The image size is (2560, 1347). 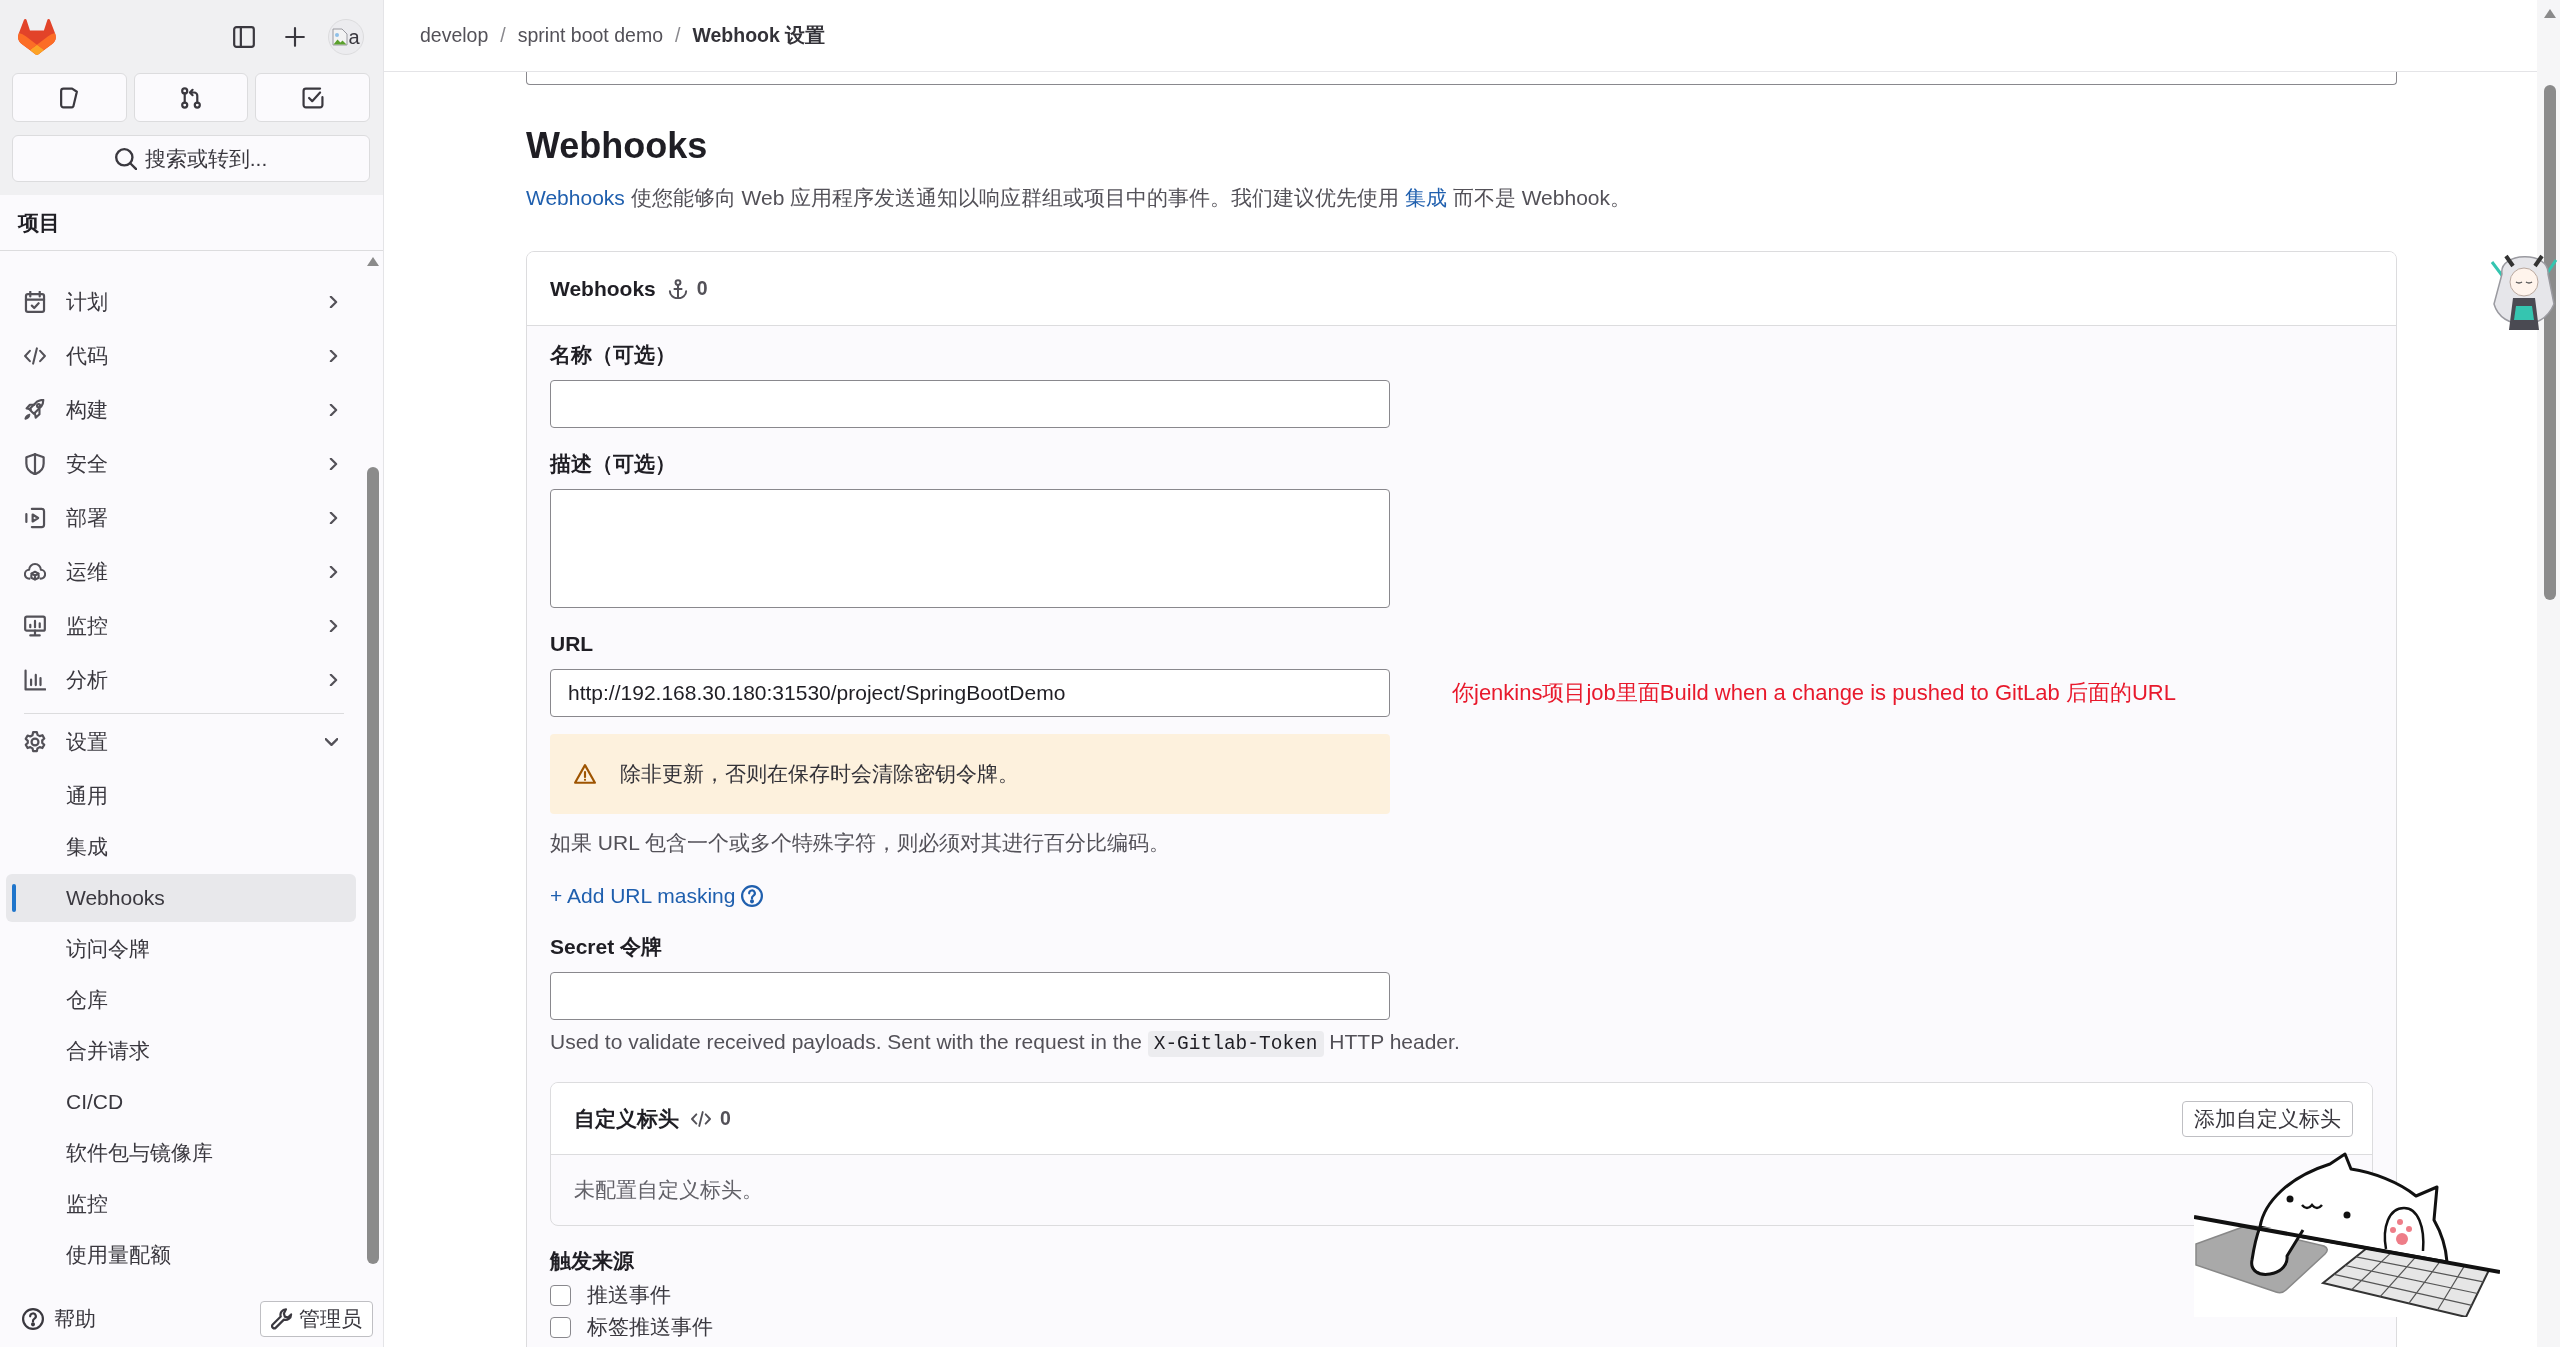 What do you see at coordinates (181, 742) in the screenshot?
I see `nav-item: 设置` at bounding box center [181, 742].